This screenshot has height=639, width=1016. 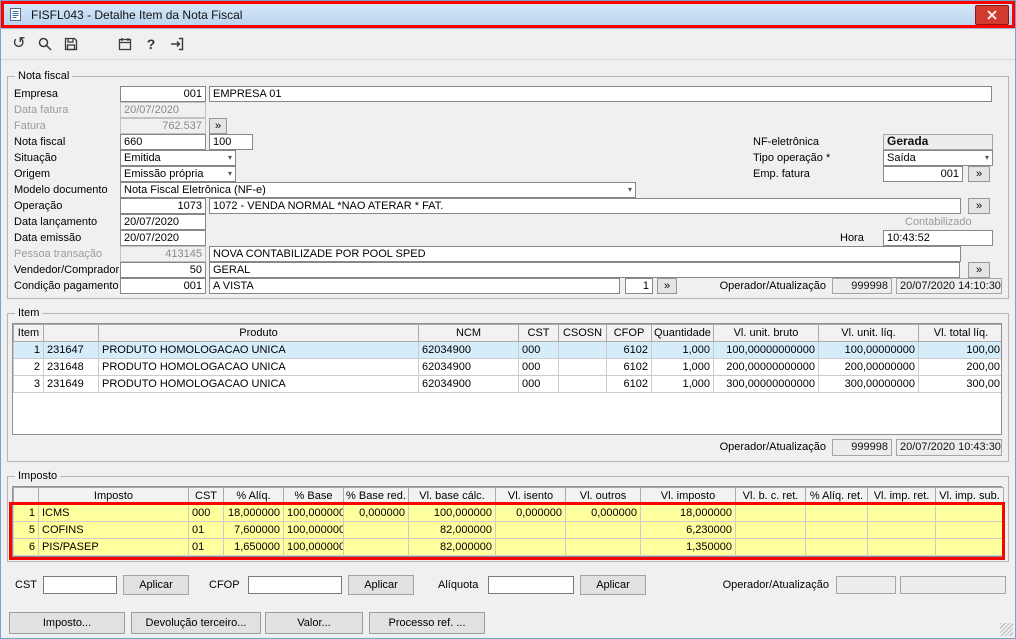 I want to click on resize-grip, so click(x=1006, y=629).